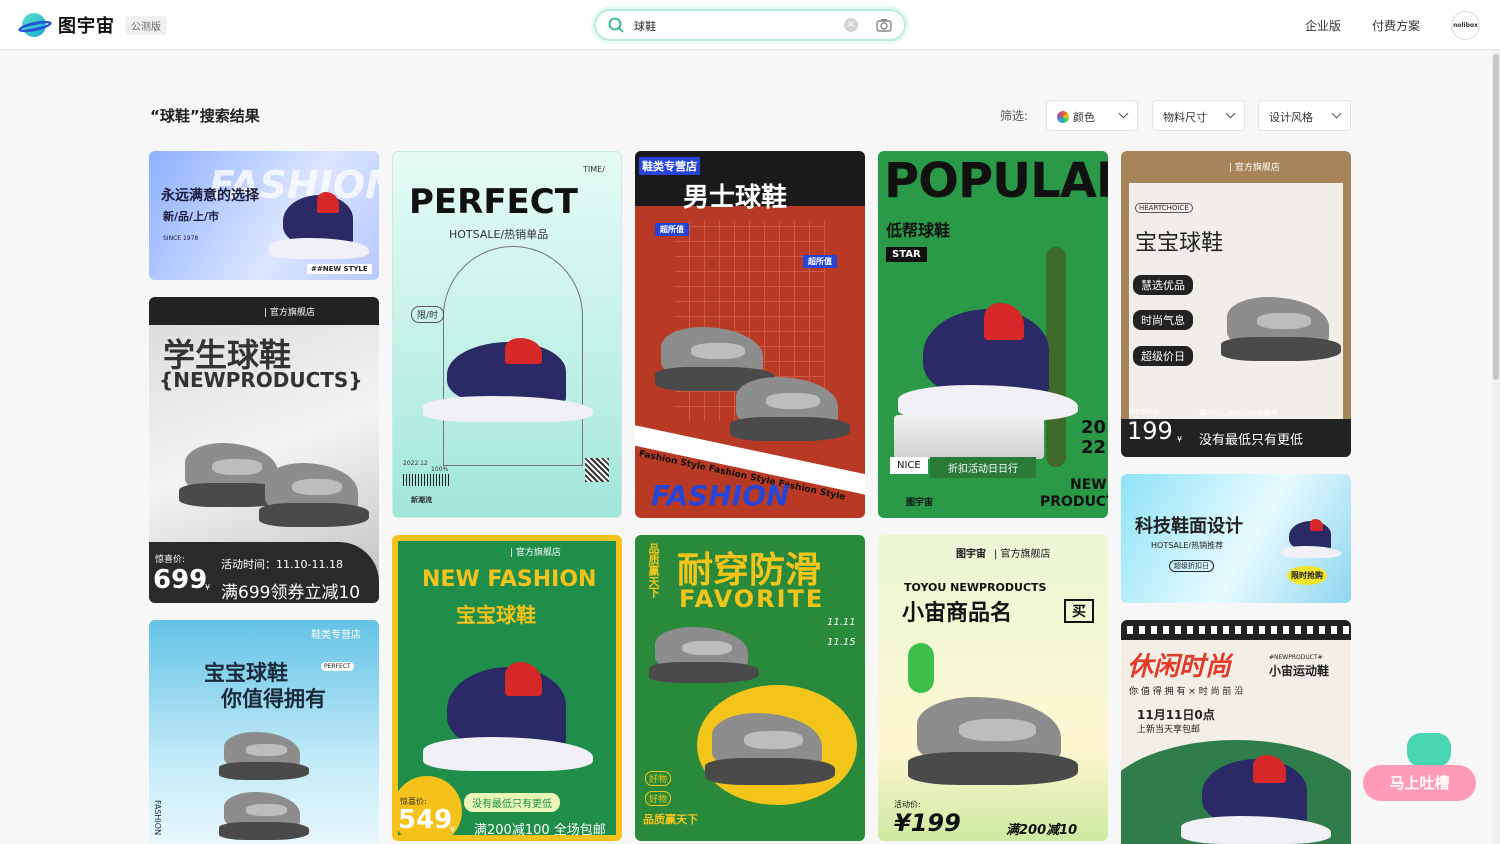  What do you see at coordinates (996, 181) in the screenshot?
I see `card-headline: POPULAR` at bounding box center [996, 181].